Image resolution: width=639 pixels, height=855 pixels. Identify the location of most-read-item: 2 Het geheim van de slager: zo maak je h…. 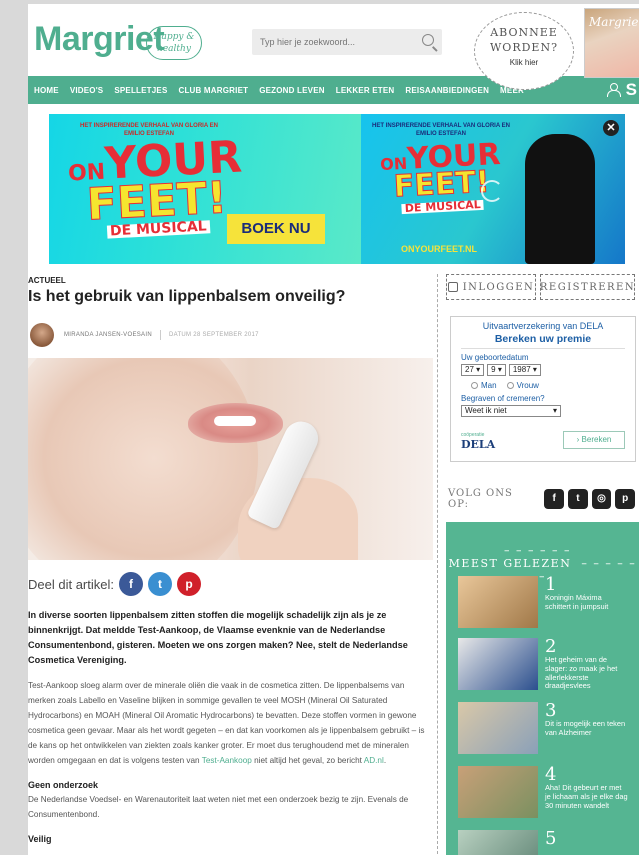
(543, 664).